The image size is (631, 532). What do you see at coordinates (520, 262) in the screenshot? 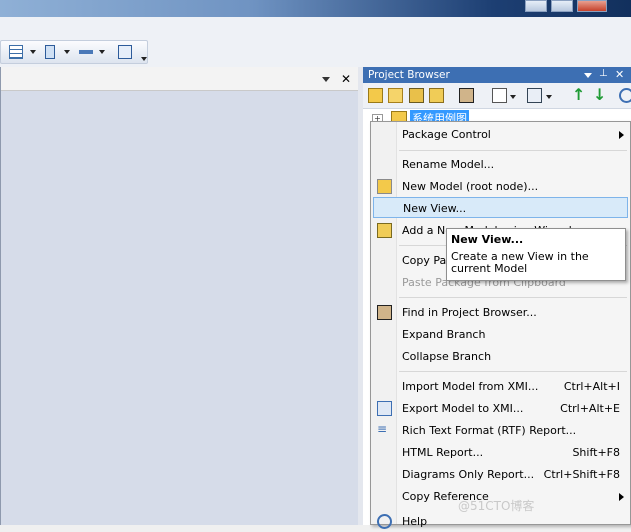
I see `tooltip-body: Create a new View in the current Model` at bounding box center [520, 262].